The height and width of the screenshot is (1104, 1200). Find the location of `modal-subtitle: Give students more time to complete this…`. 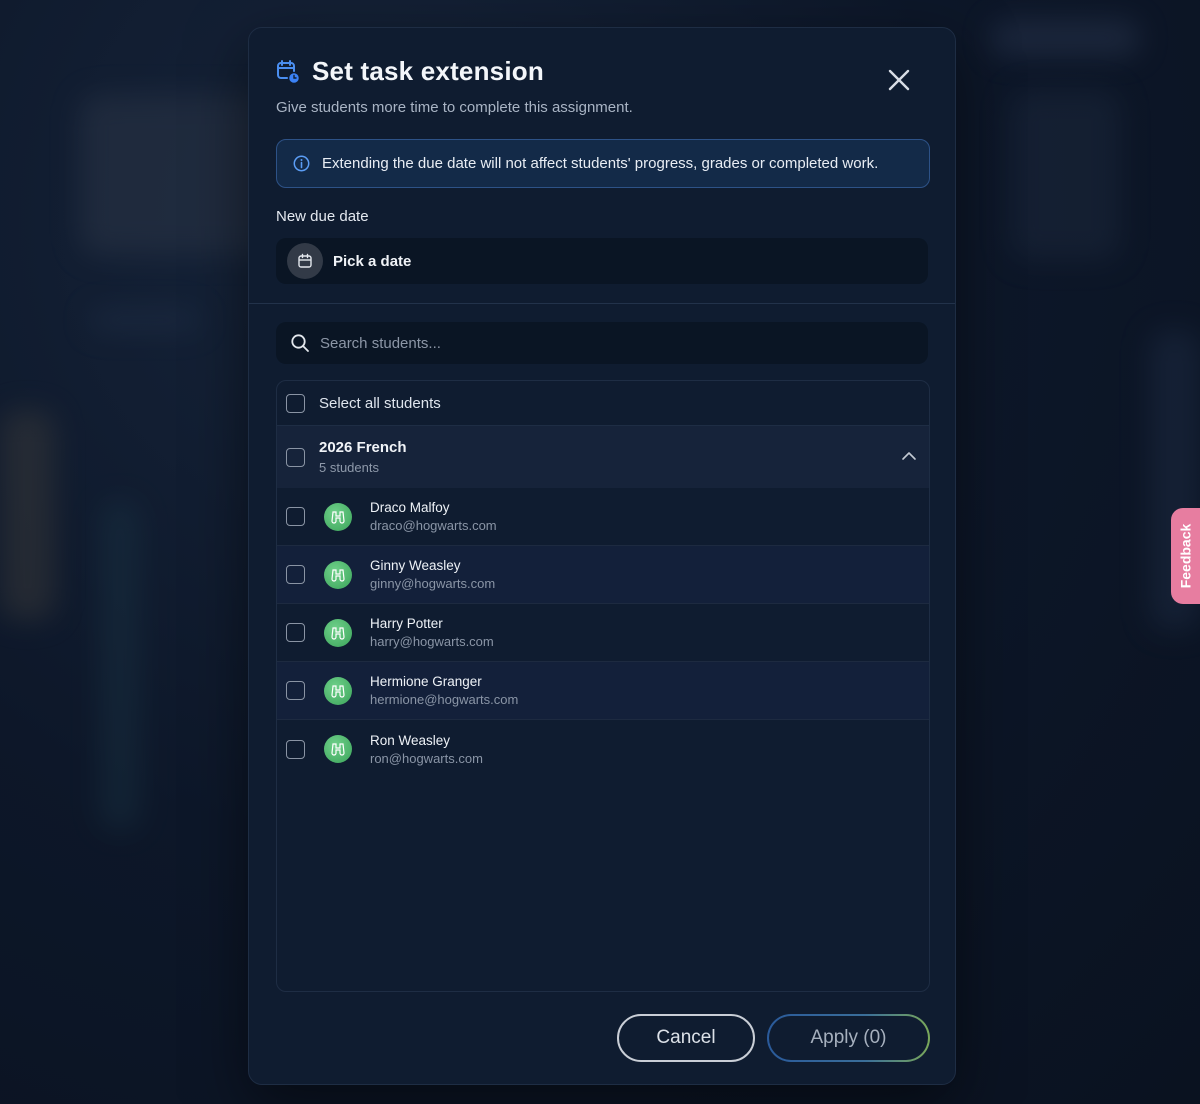

modal-subtitle: Give students more time to complete this… is located at coordinates (454, 107).